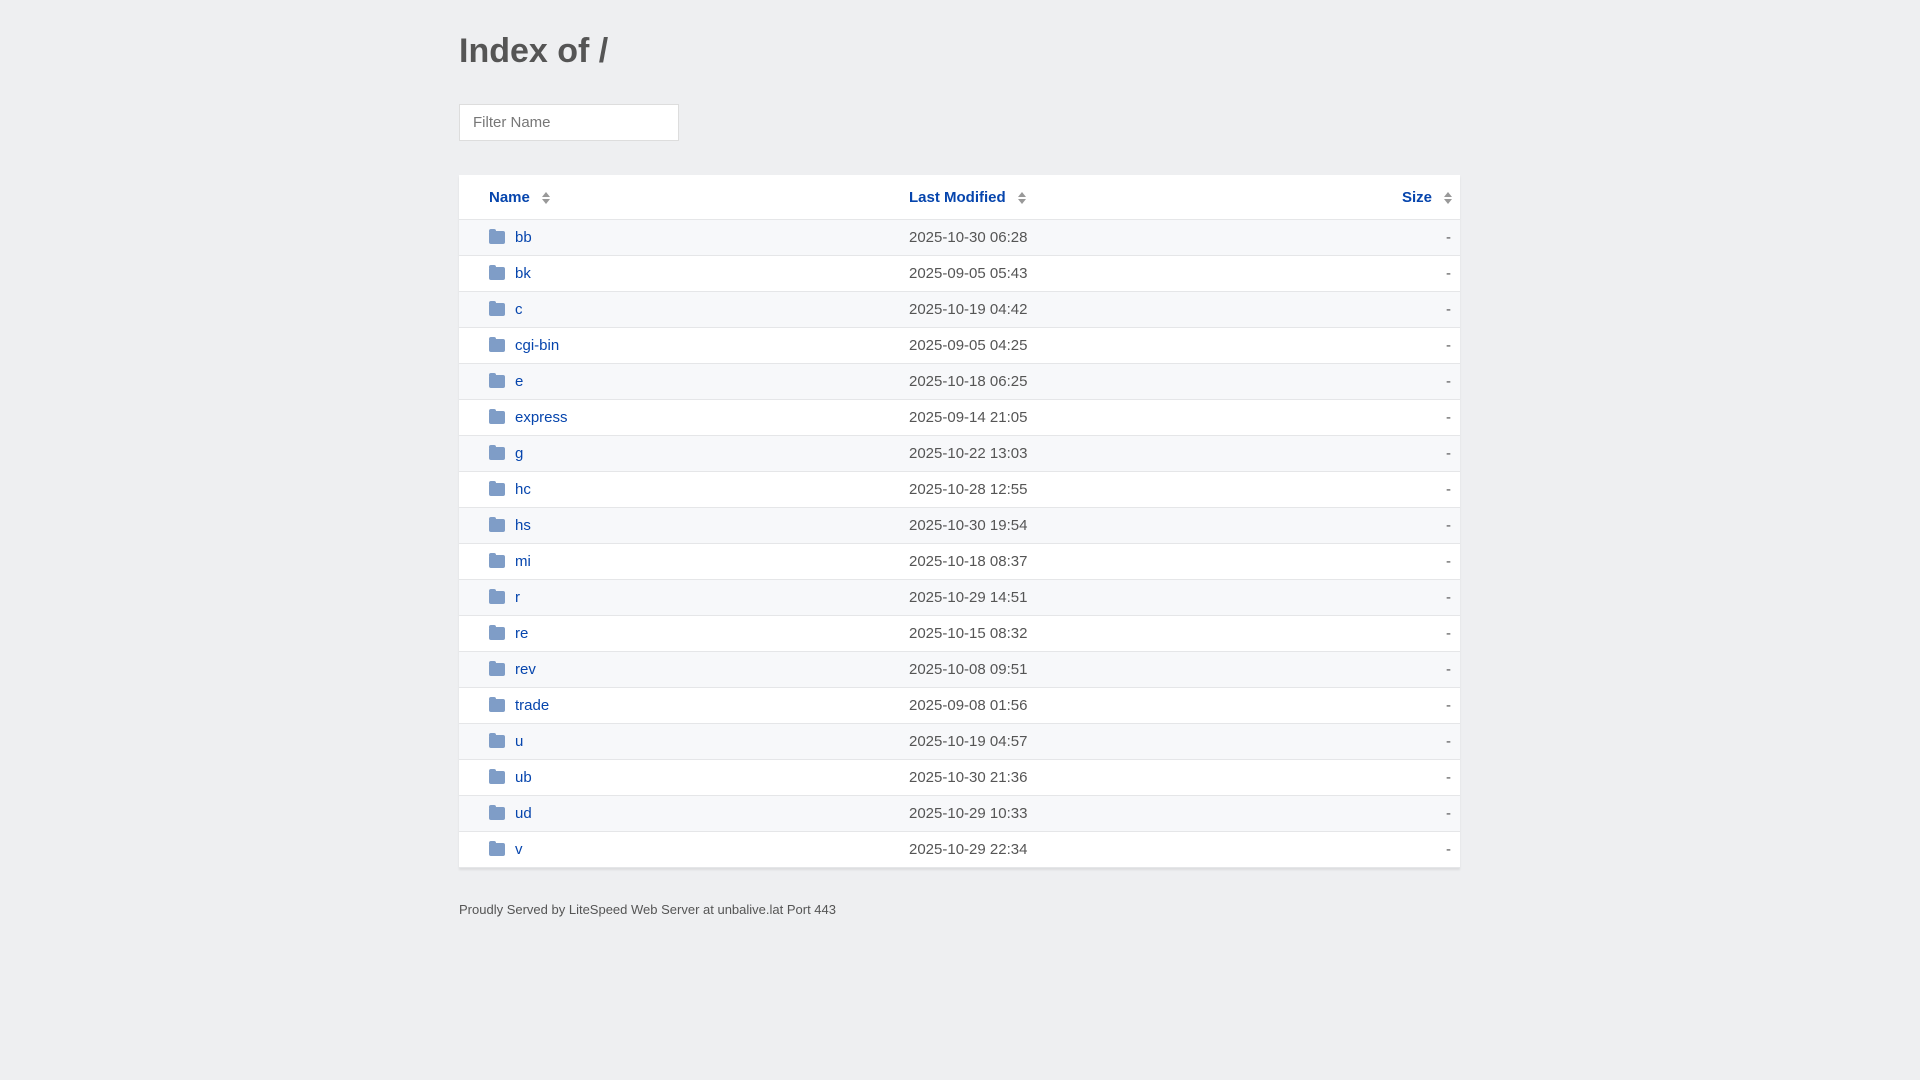 Image resolution: width=1920 pixels, height=1080 pixels. I want to click on table-row: mi 2025-10-18 08:37-, so click(959, 561).